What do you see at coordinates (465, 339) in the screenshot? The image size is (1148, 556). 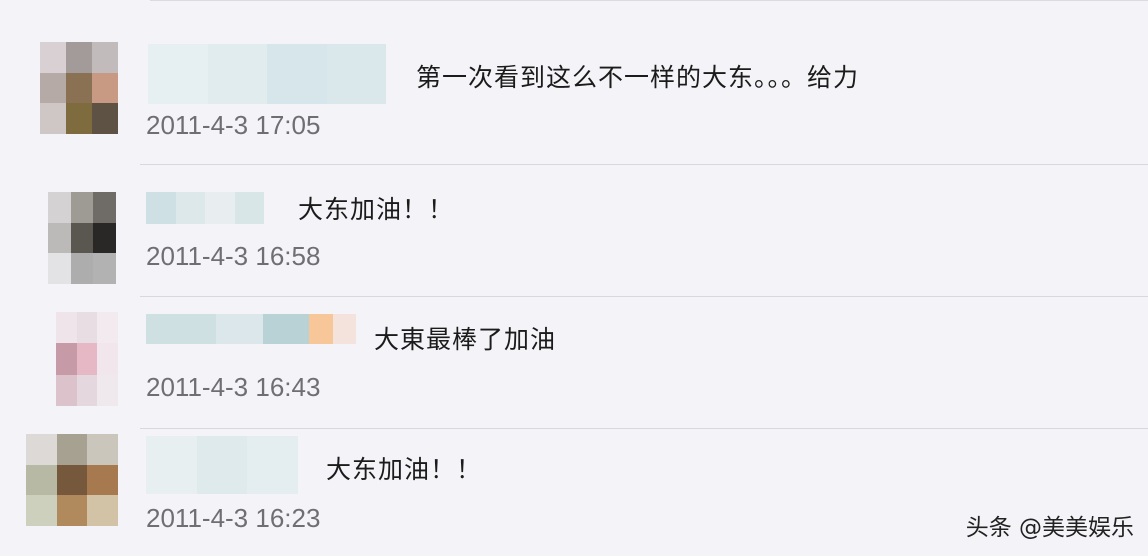 I see `comment-text: 大東最棒了加油` at bounding box center [465, 339].